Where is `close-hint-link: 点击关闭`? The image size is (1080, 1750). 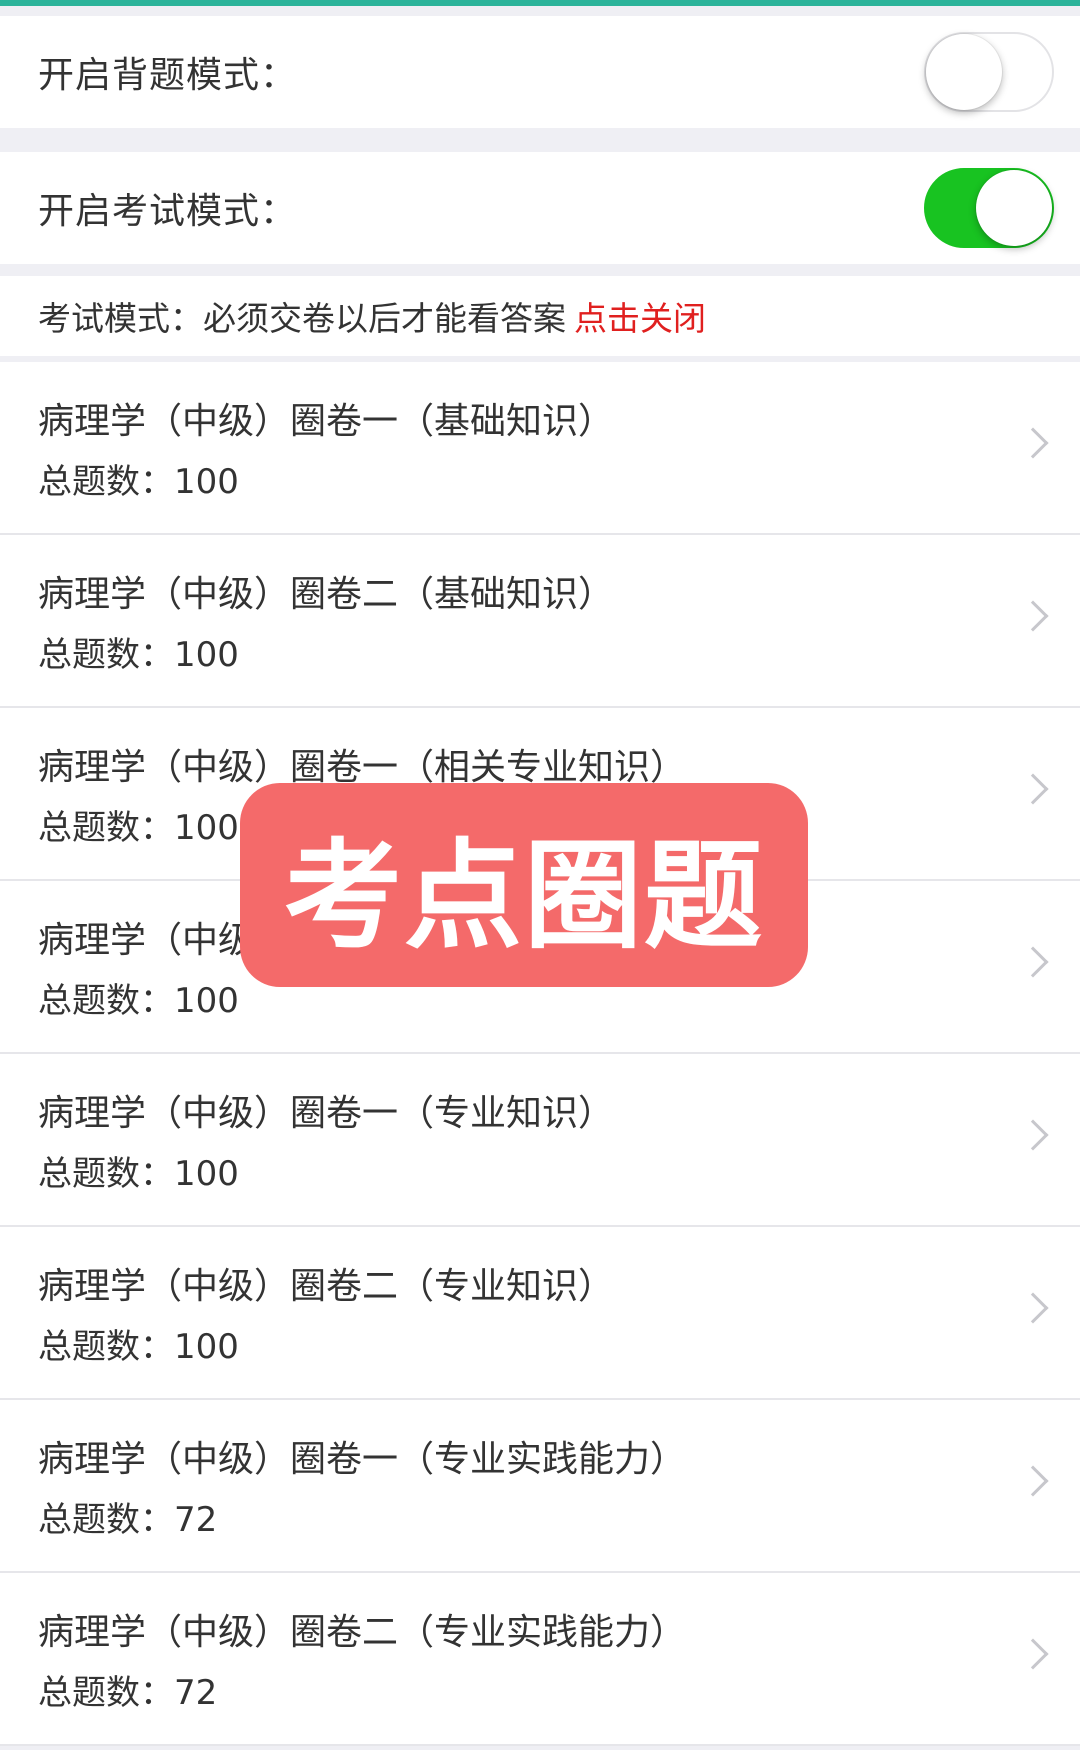
close-hint-link: 点击关闭 is located at coordinates (640, 316).